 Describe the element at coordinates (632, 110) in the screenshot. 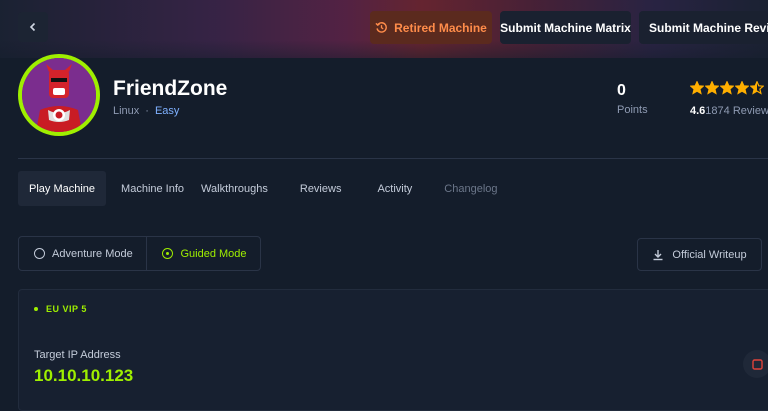

I see `points-label: Points` at that location.